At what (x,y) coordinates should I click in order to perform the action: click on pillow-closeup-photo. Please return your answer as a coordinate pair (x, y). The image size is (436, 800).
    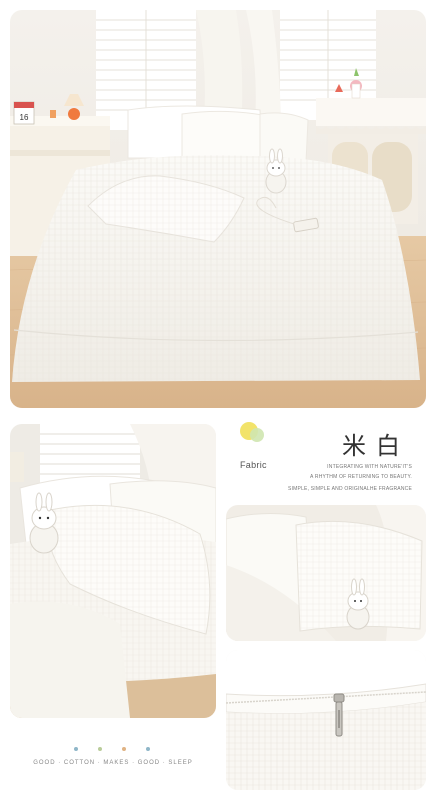
    Looking at the image, I should click on (326, 573).